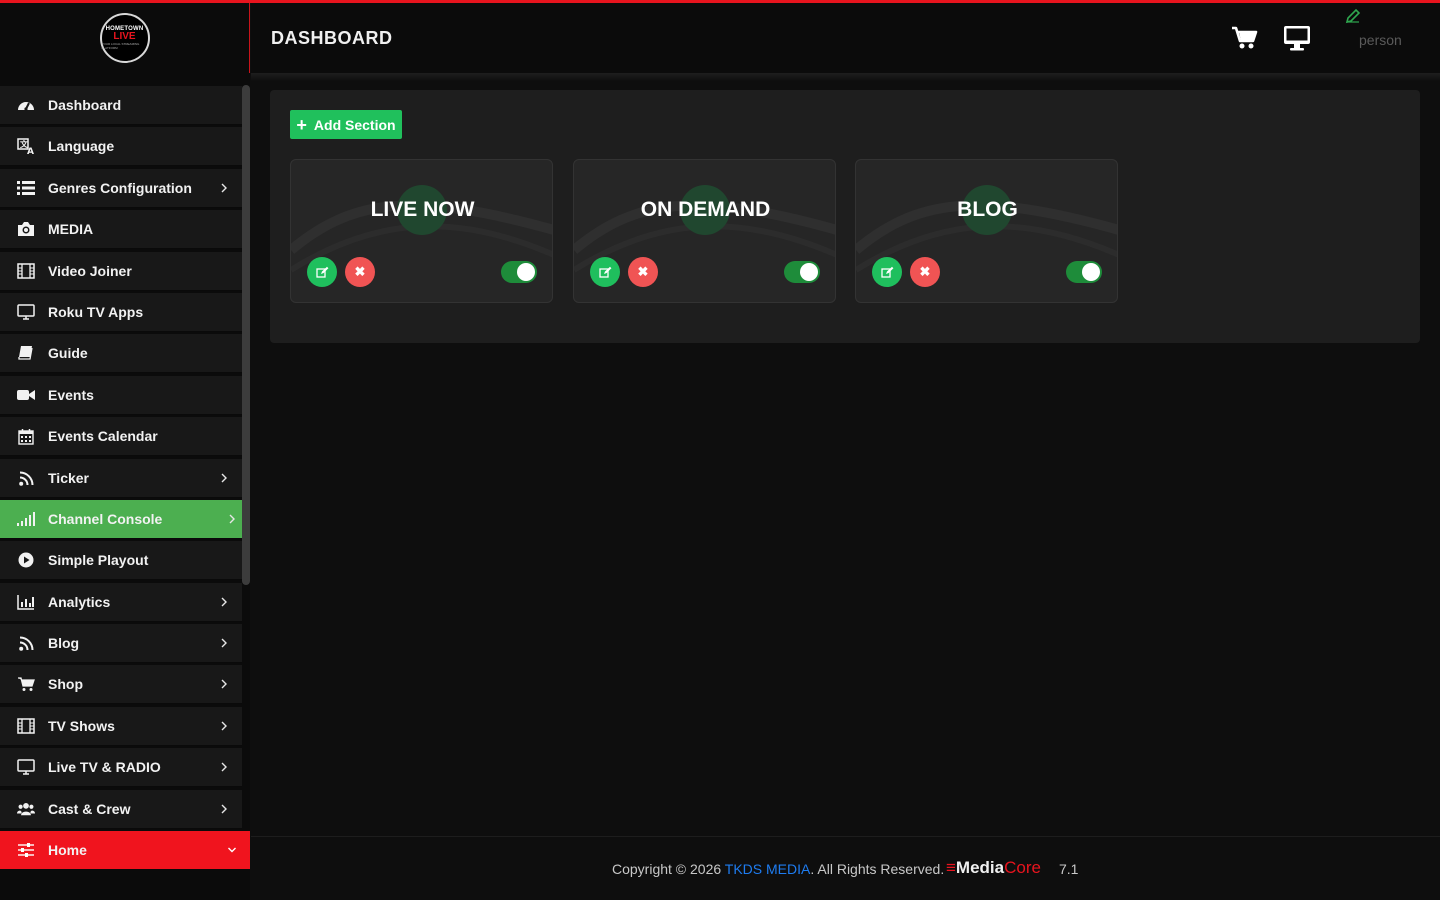 The height and width of the screenshot is (900, 1440). Describe the element at coordinates (986, 231) in the screenshot. I see `section-card: BLOG ✖` at that location.